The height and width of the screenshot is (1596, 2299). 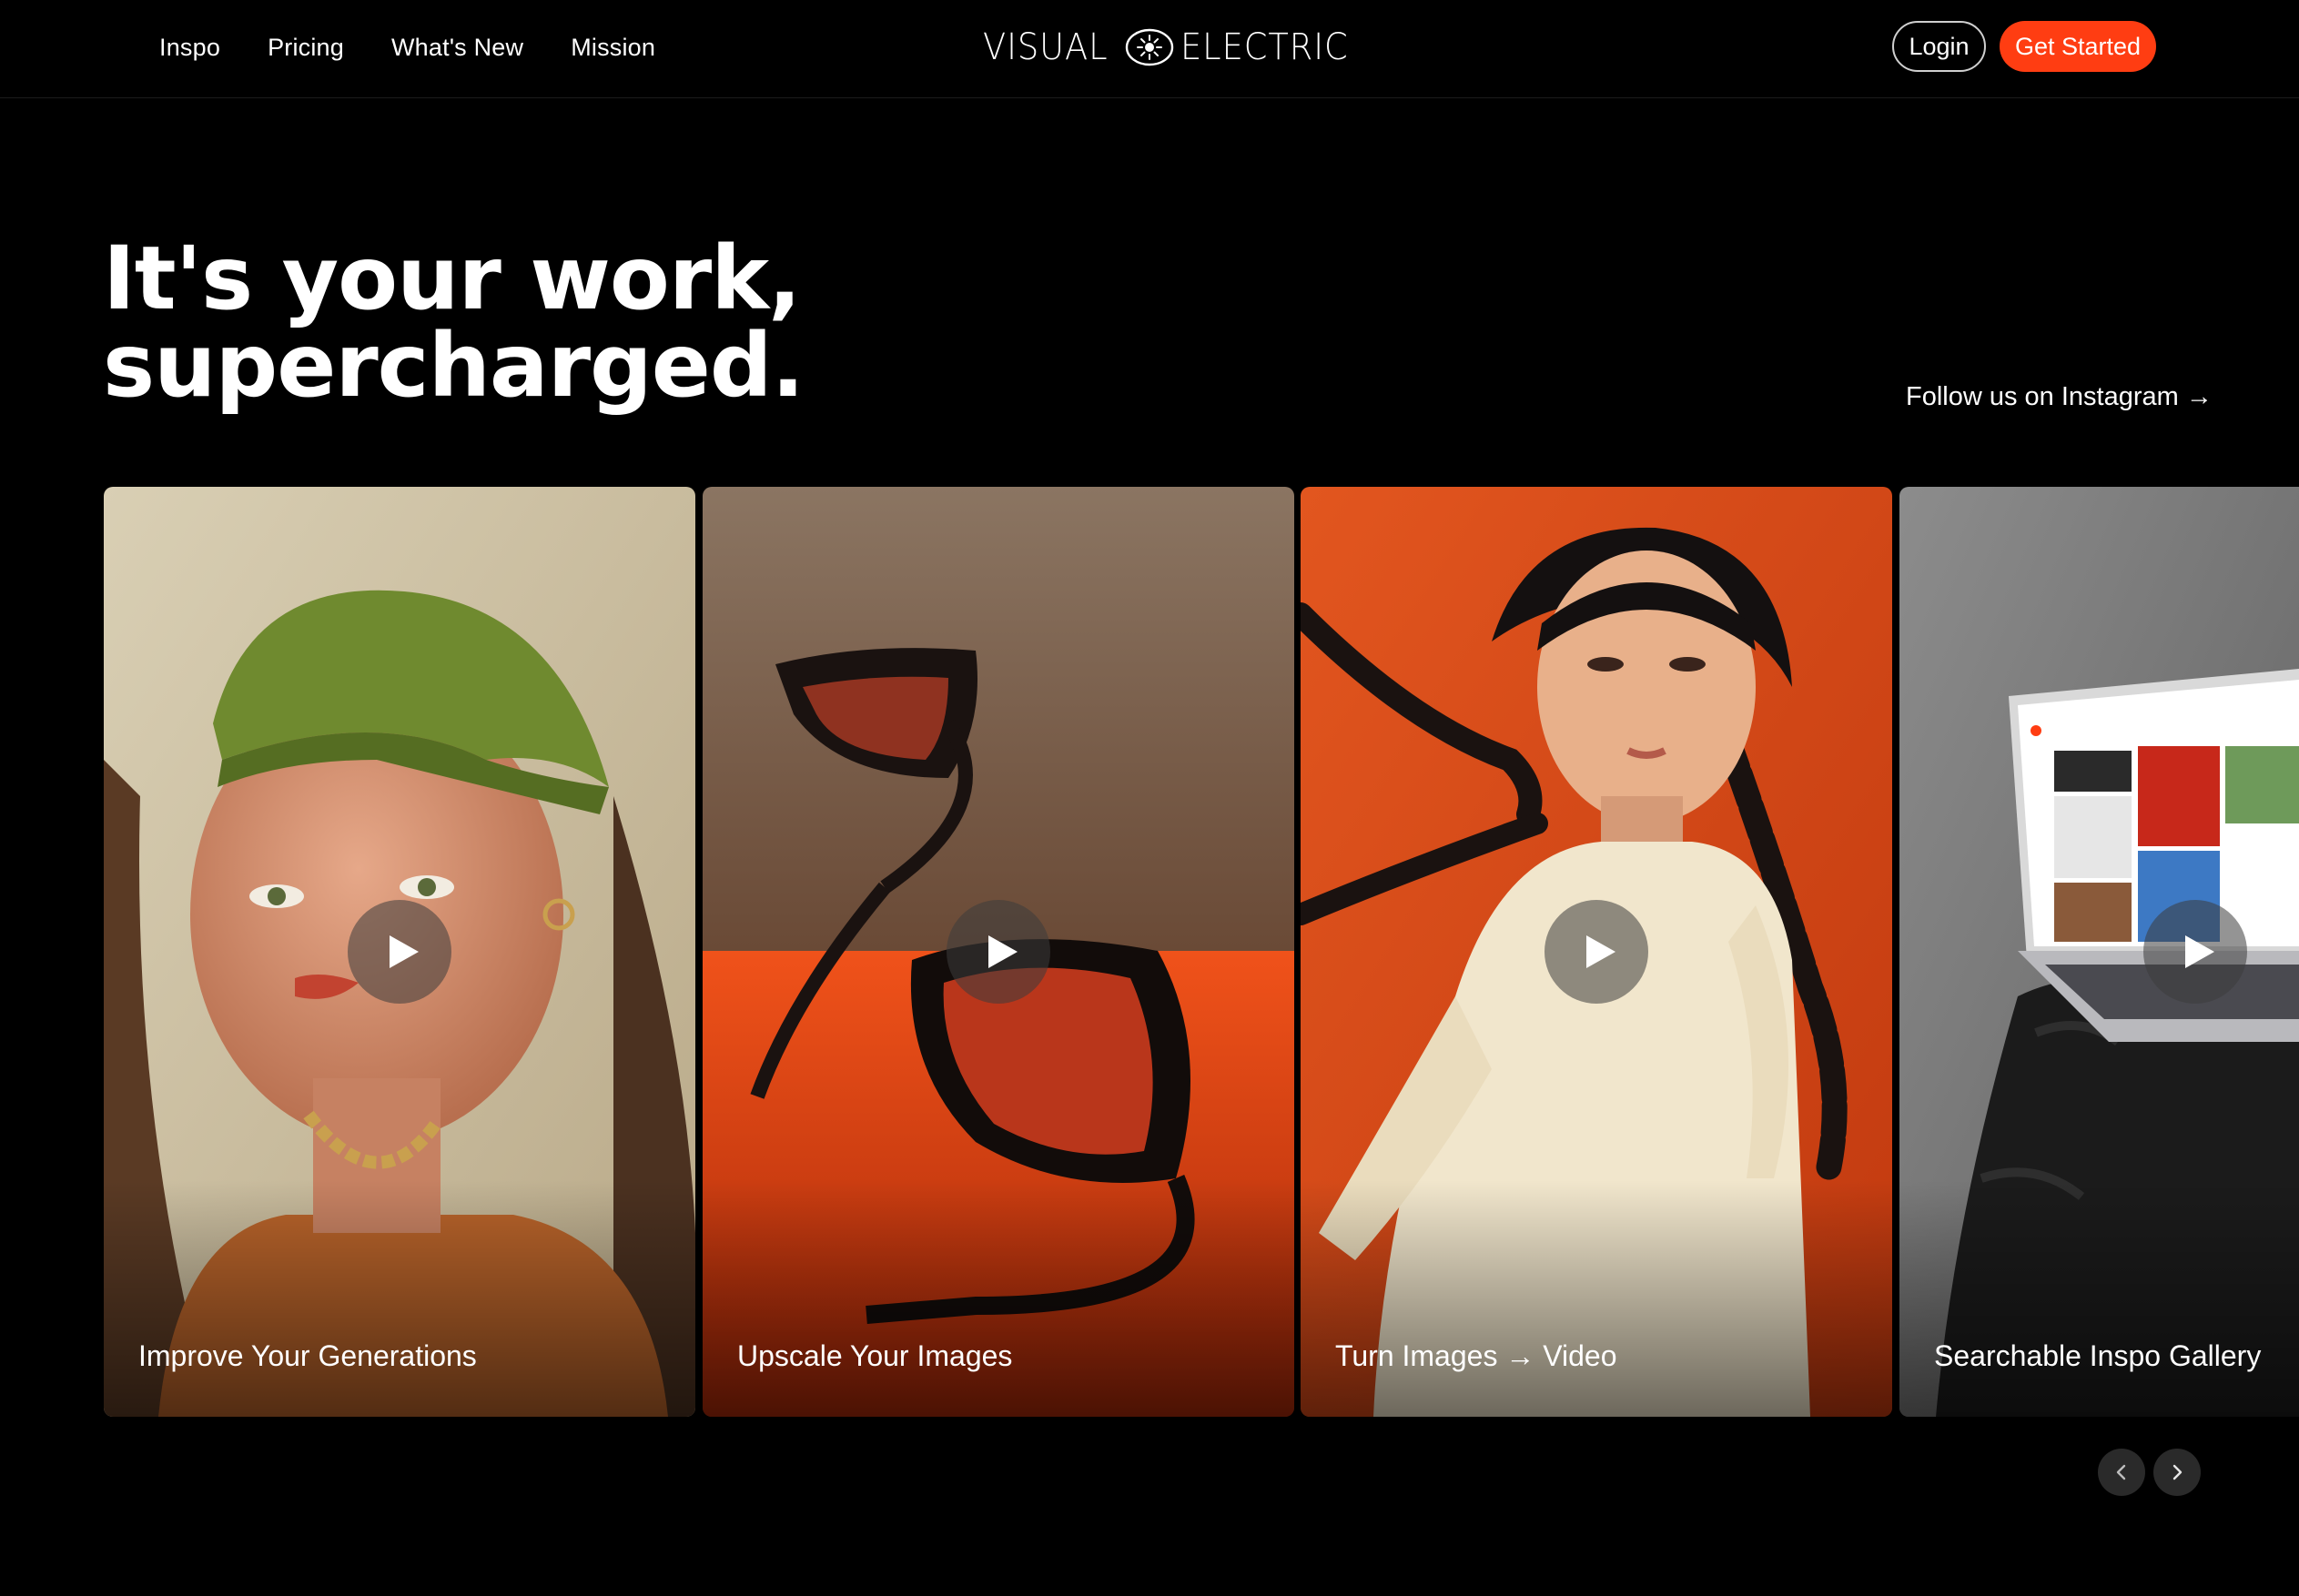 I want to click on hero-title: It's your work, supercharged., so click(x=454, y=322).